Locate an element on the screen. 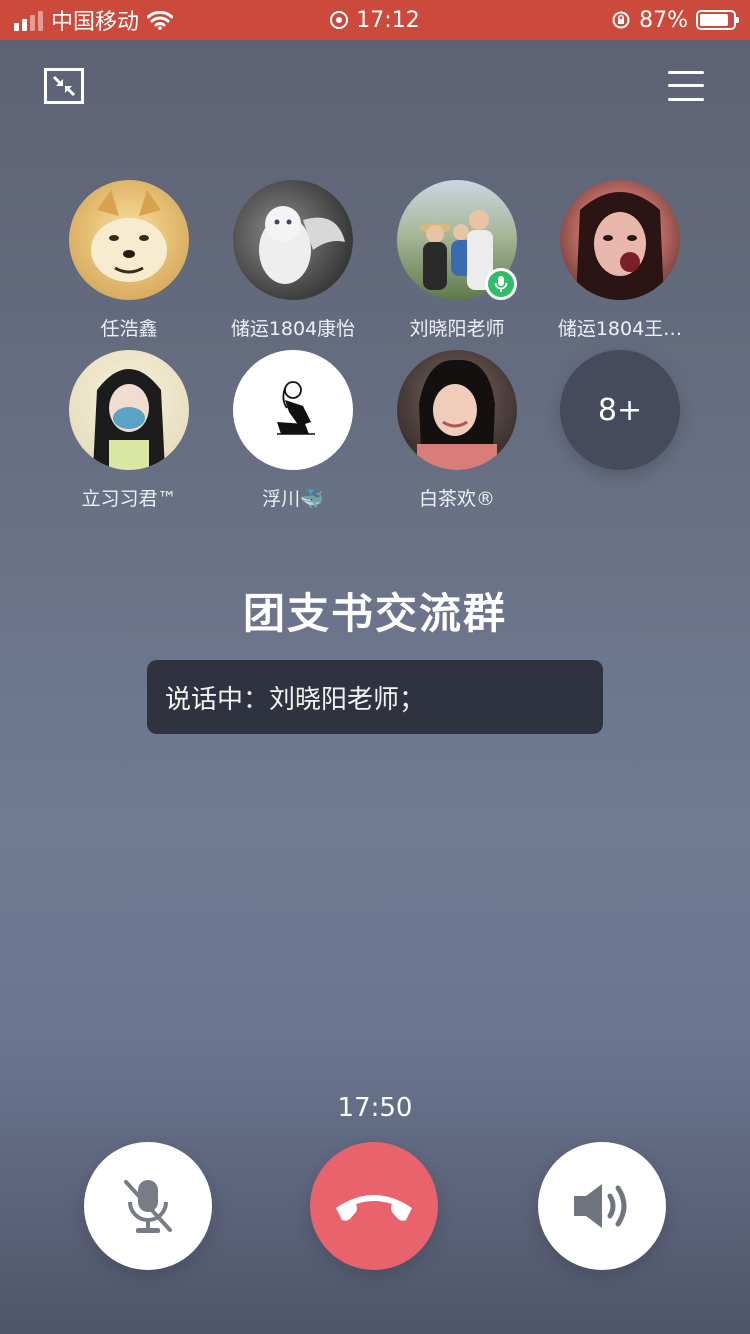 The image size is (750, 1334). status-bar: 中国移动 17:12 87% is located at coordinates (375, 20).